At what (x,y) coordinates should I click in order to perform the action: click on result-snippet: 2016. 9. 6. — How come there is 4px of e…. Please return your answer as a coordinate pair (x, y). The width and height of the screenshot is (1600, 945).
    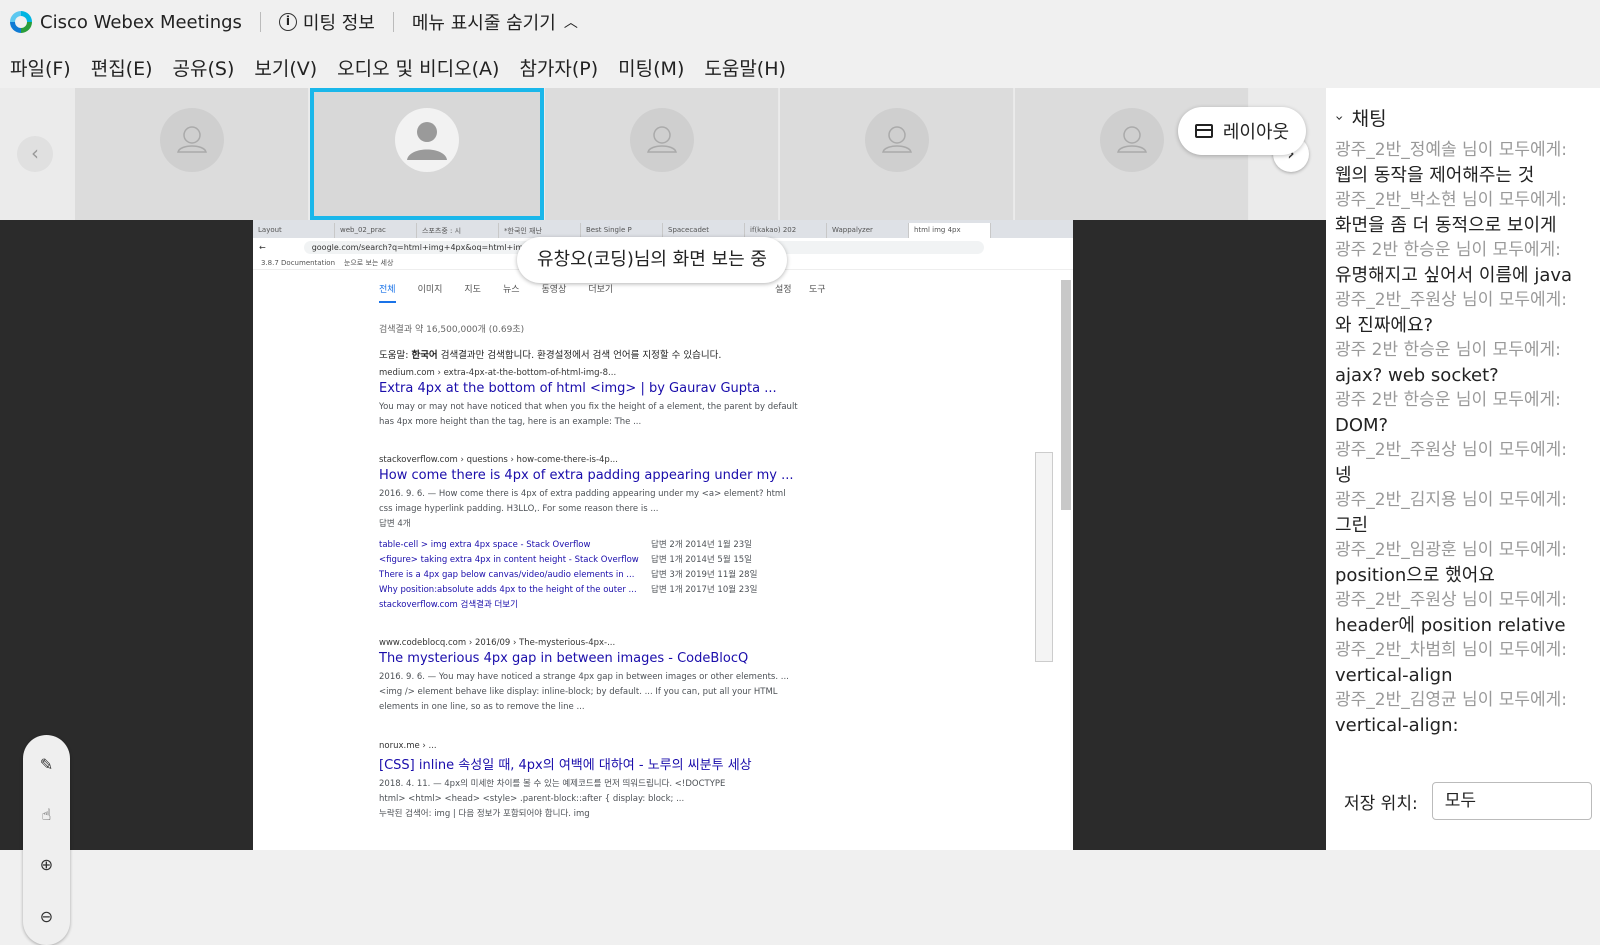
    Looking at the image, I should click on (582, 509).